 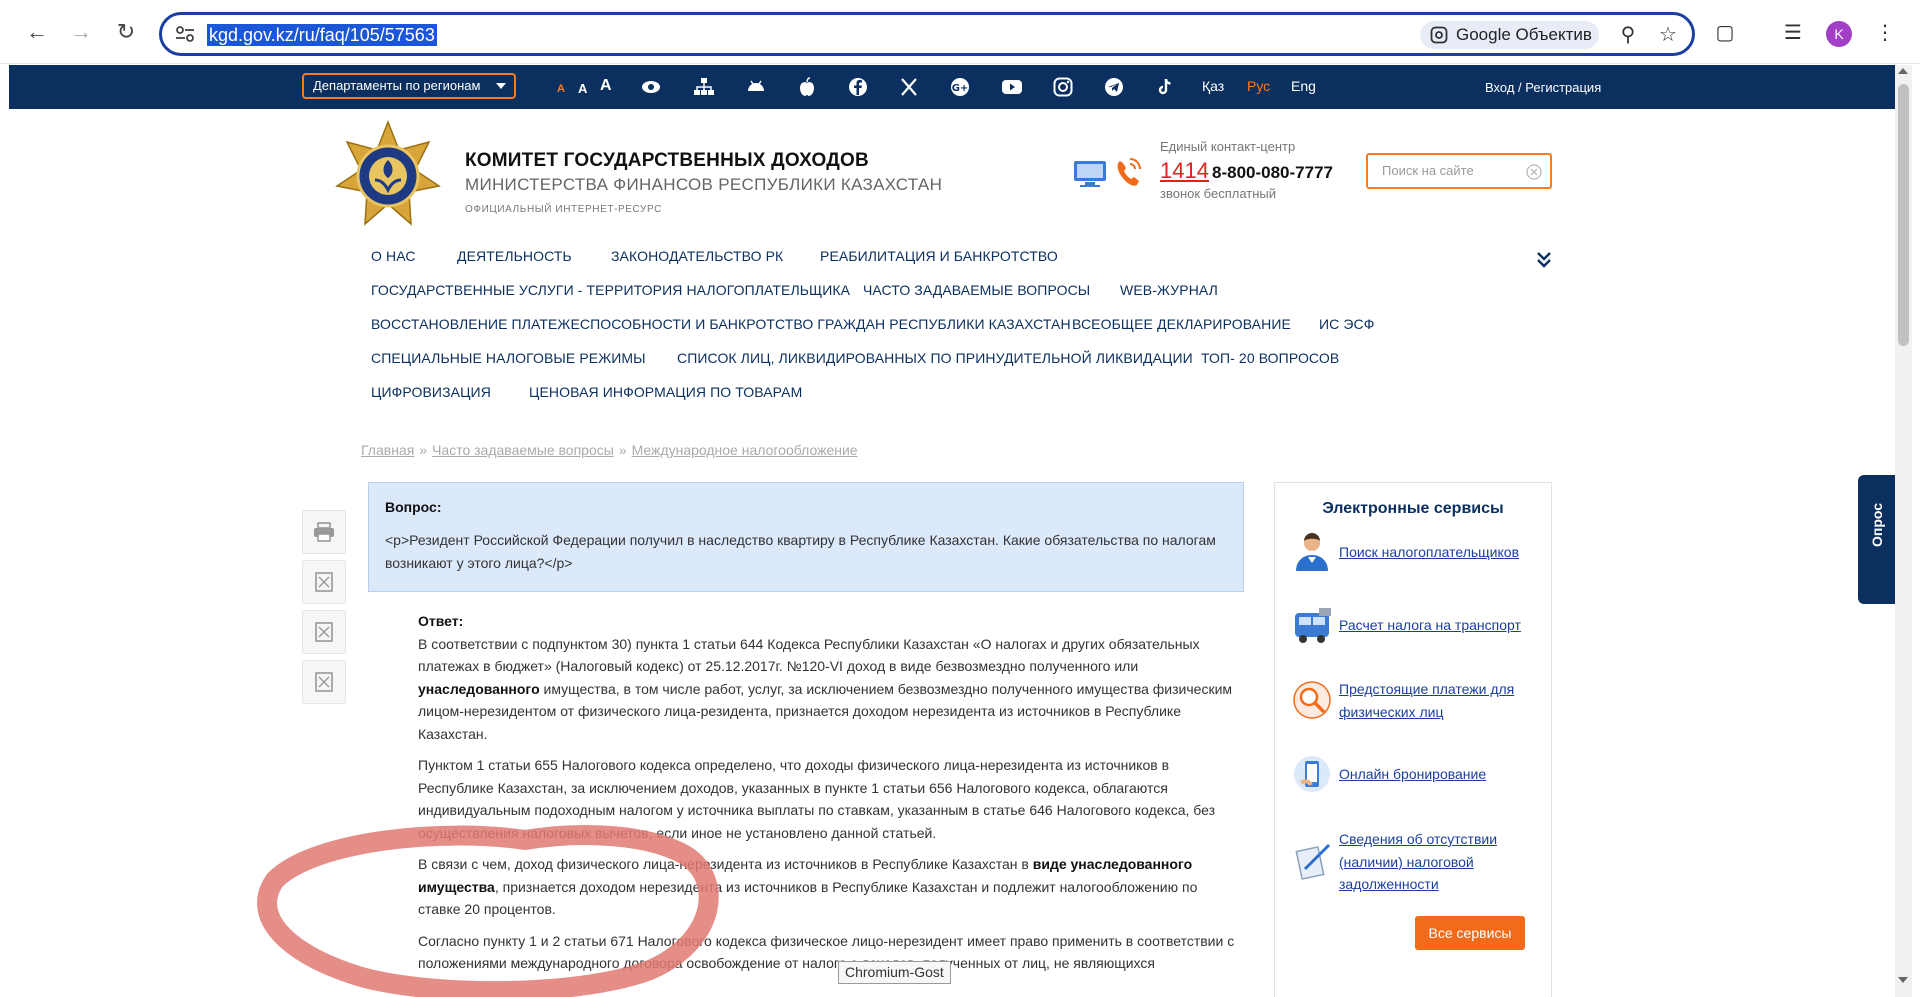 I want to click on phone-number: 8-800-080-7777, so click(x=1272, y=173).